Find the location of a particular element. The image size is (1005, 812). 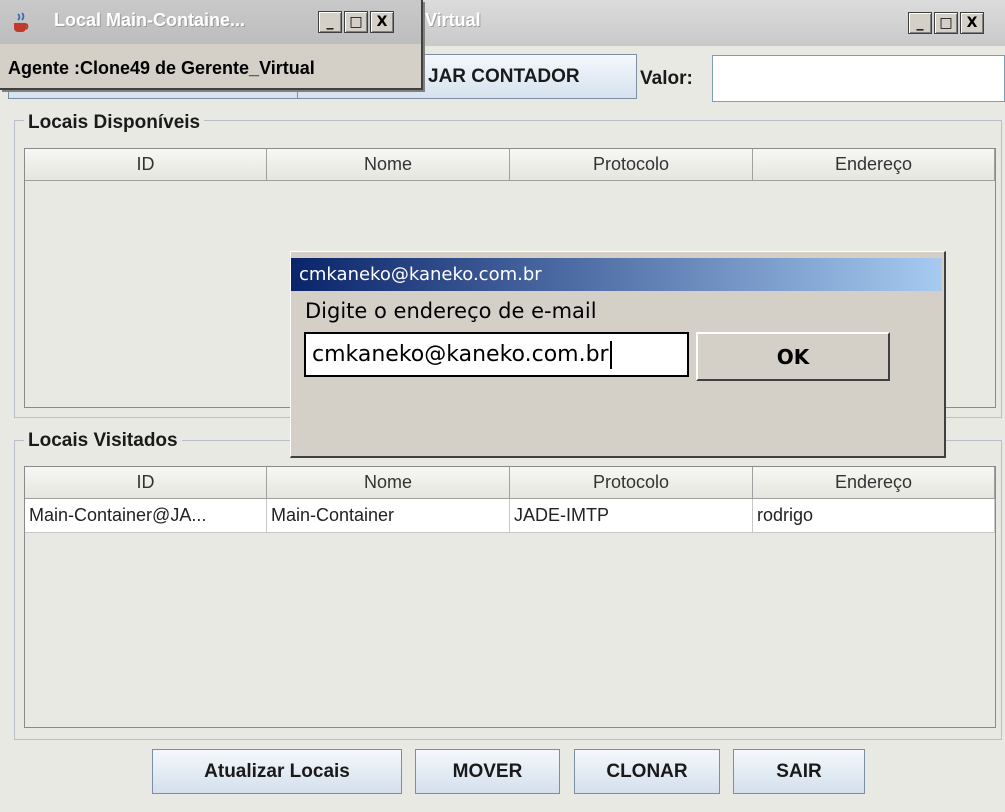

contador-button-label: JAR CONTADOR is located at coordinates (504, 76).